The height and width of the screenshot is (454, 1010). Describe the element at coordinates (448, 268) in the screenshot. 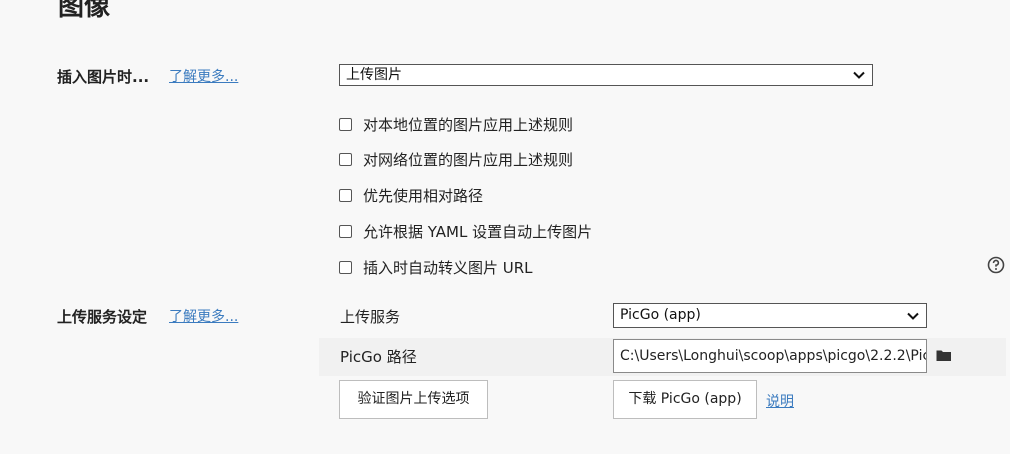

I see `option-label: 插入时自动转义图片 URL` at that location.